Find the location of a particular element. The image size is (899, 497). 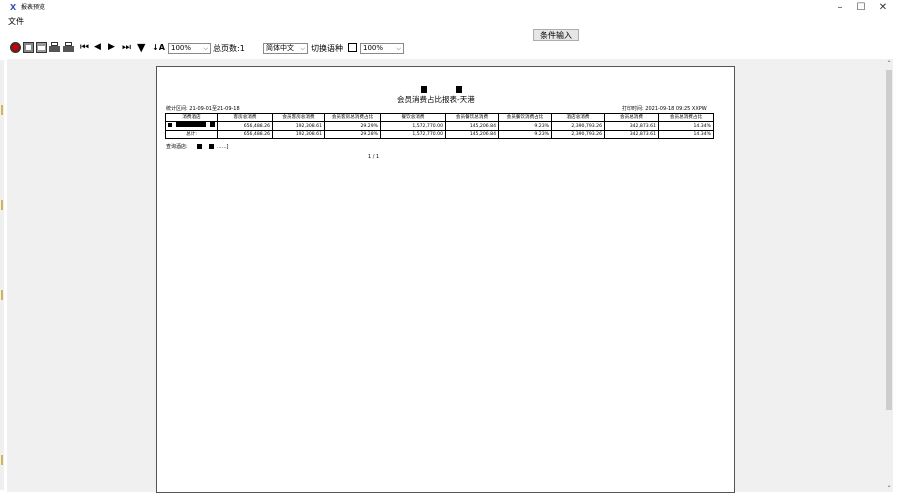

print-setup-icon is located at coordinates (68, 47).